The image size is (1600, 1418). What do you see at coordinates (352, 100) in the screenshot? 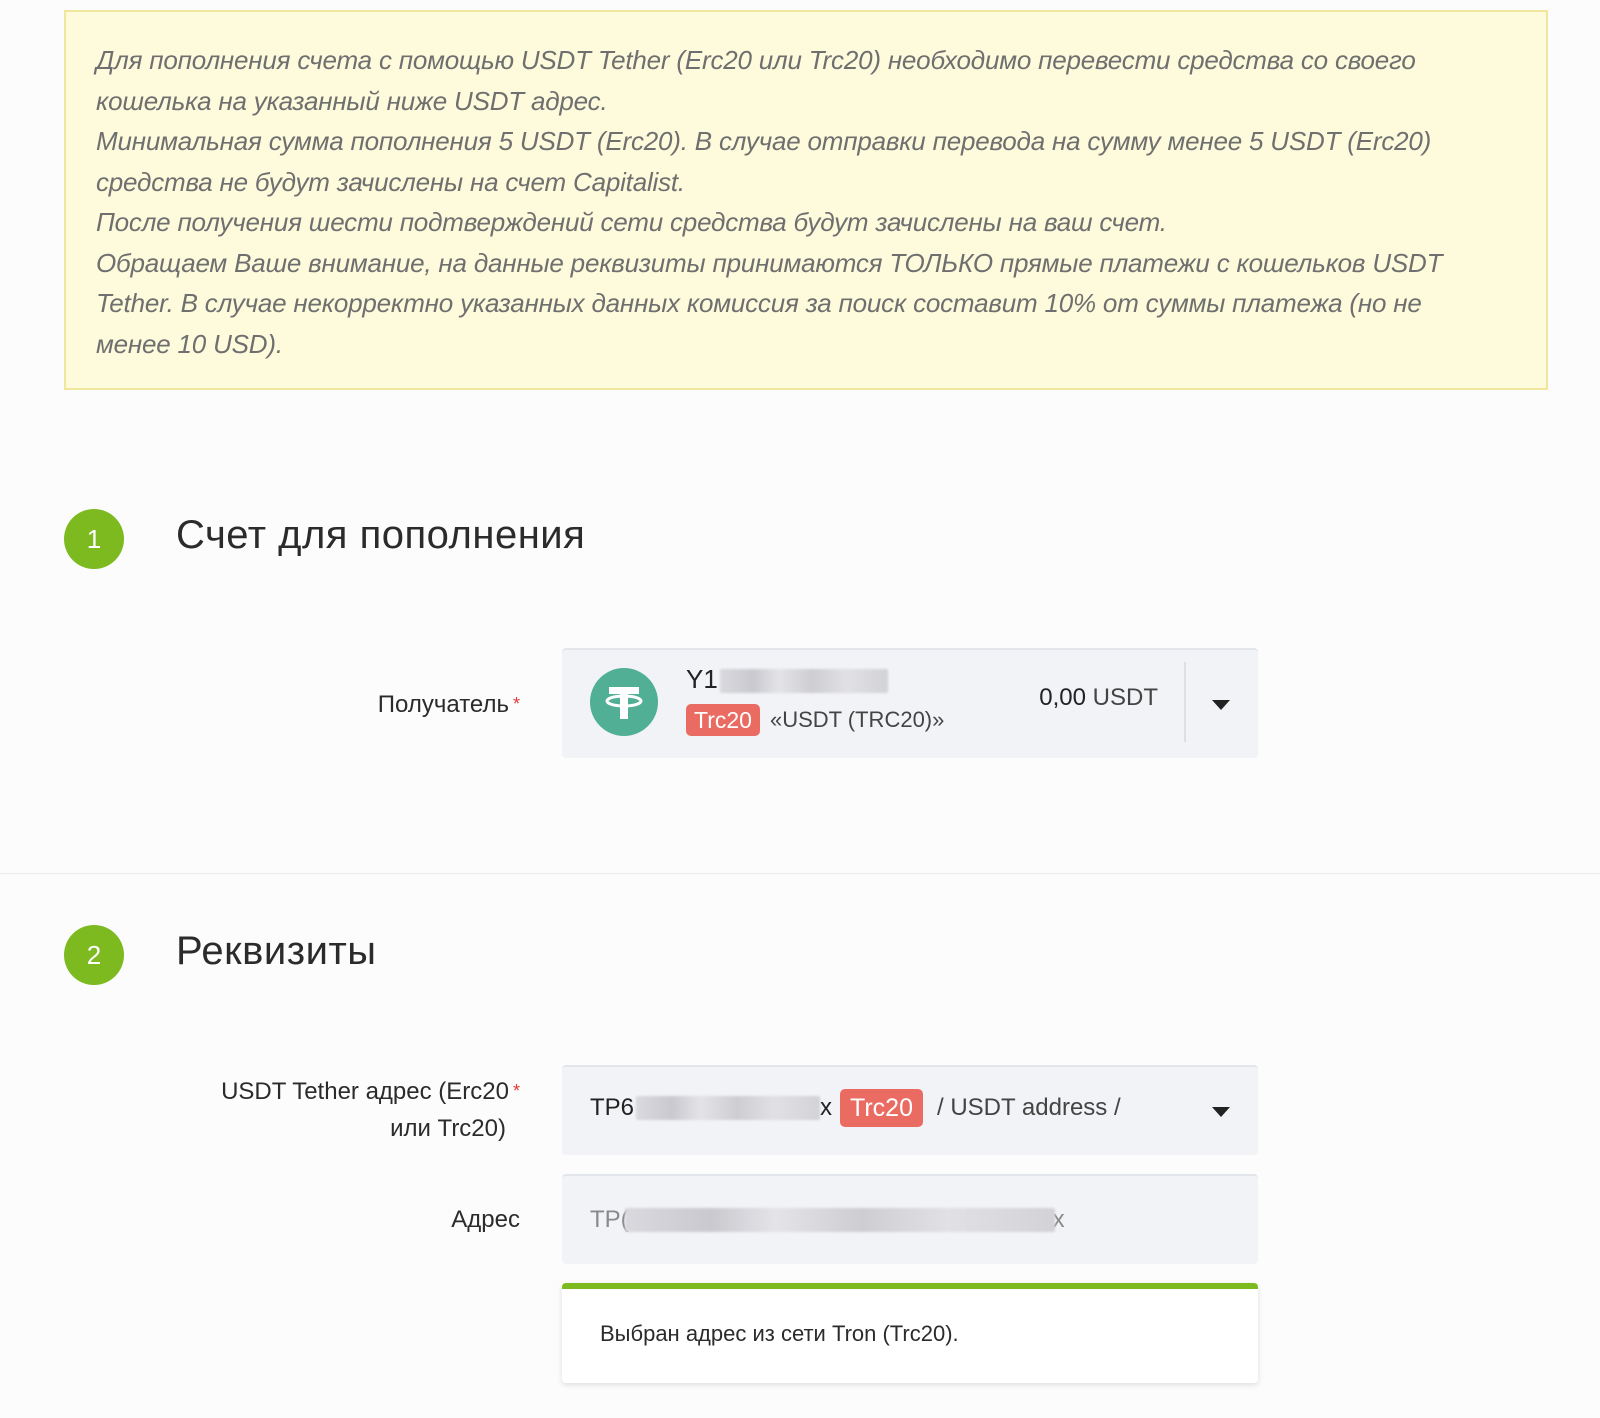
I see `notice-line: кошелька на указанный ниже USDT адрес.` at bounding box center [352, 100].